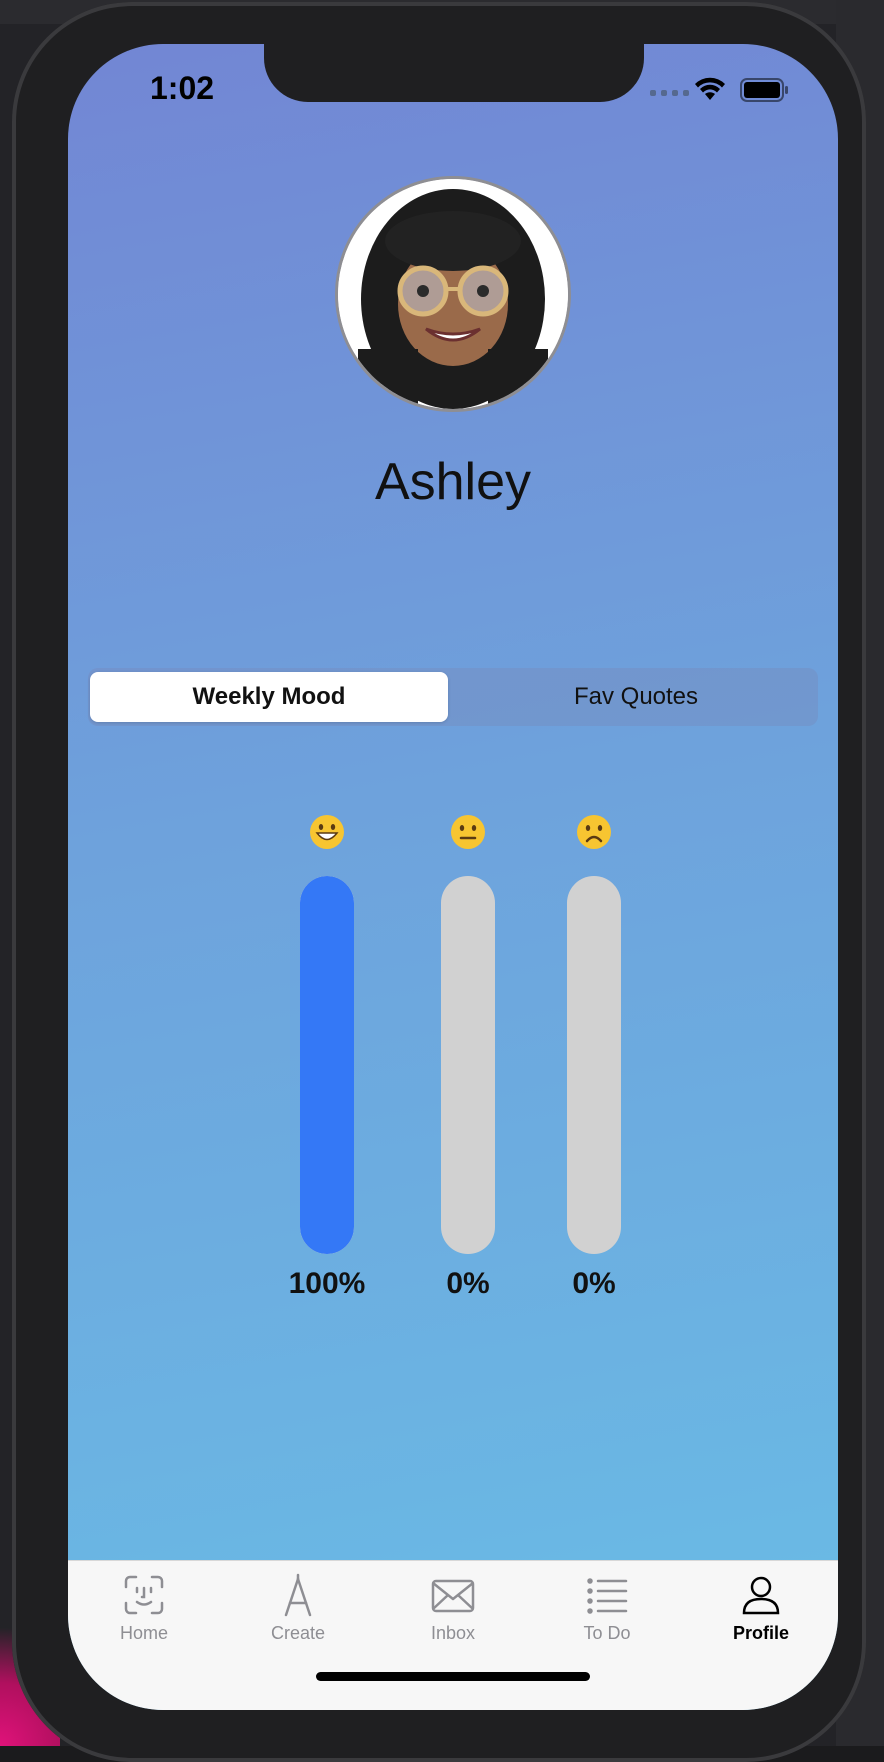 This screenshot has height=1762, width=884. Describe the element at coordinates (764, 90) in the screenshot. I see `battery-icon` at that location.